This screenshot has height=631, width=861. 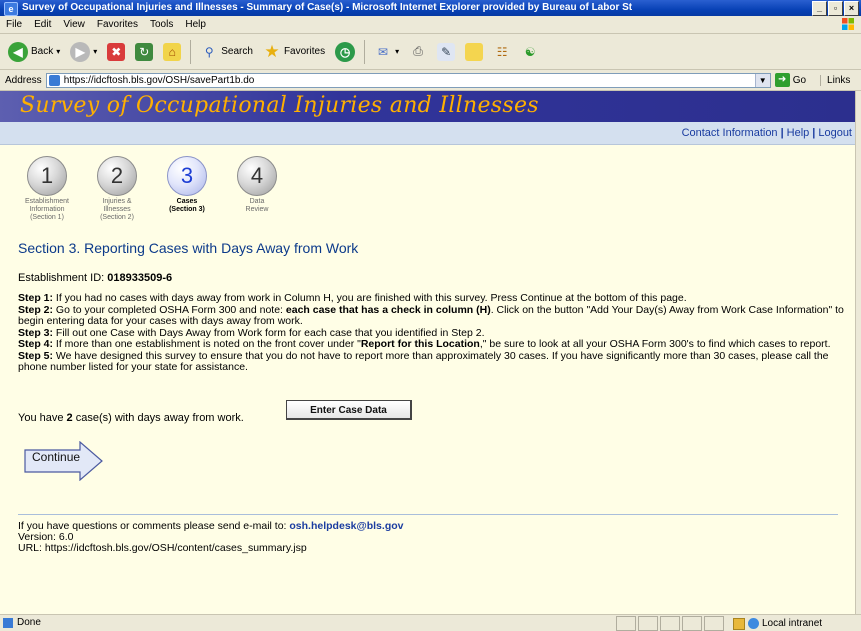 What do you see at coordinates (777, 623) in the screenshot?
I see `security-zone: Local intranet` at bounding box center [777, 623].